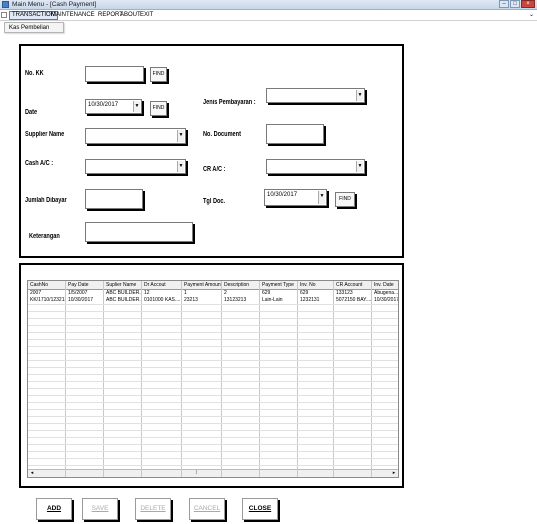 This screenshot has width=537, height=524. I want to click on grid-cell: 133123, so click(353, 293).